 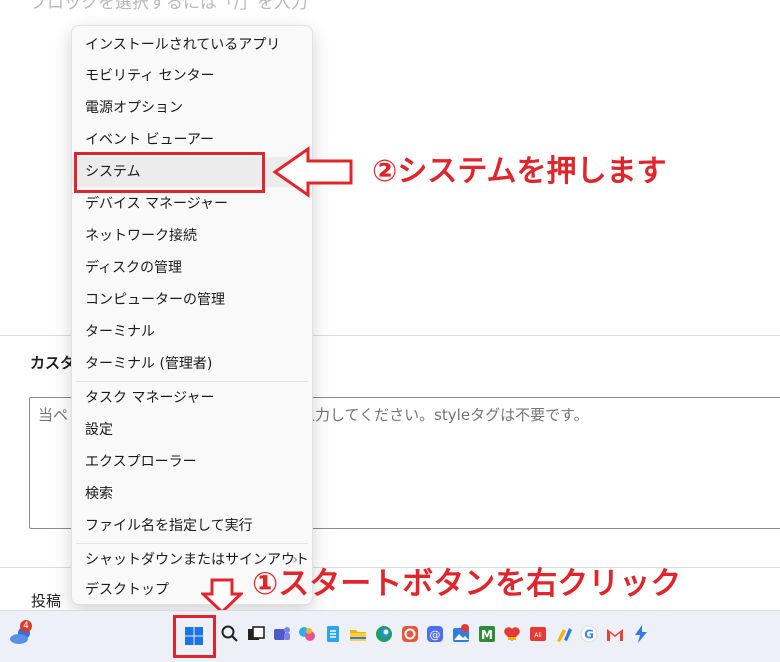 I want to click on block-placeholder: ブロックを選択するには「/」を入力, so click(x=169, y=6).